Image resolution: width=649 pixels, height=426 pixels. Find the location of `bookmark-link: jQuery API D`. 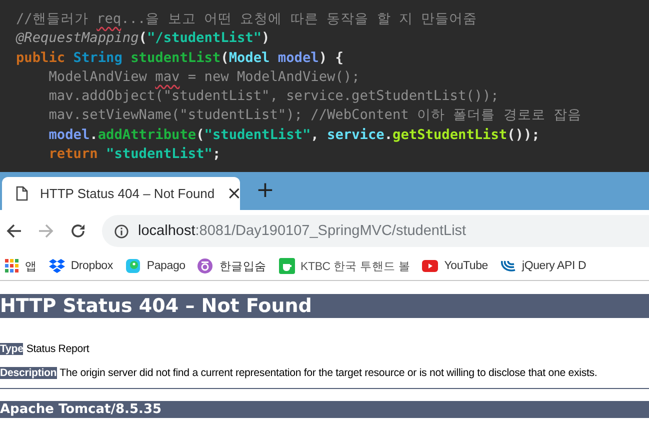

bookmark-link: jQuery API D is located at coordinates (554, 266).